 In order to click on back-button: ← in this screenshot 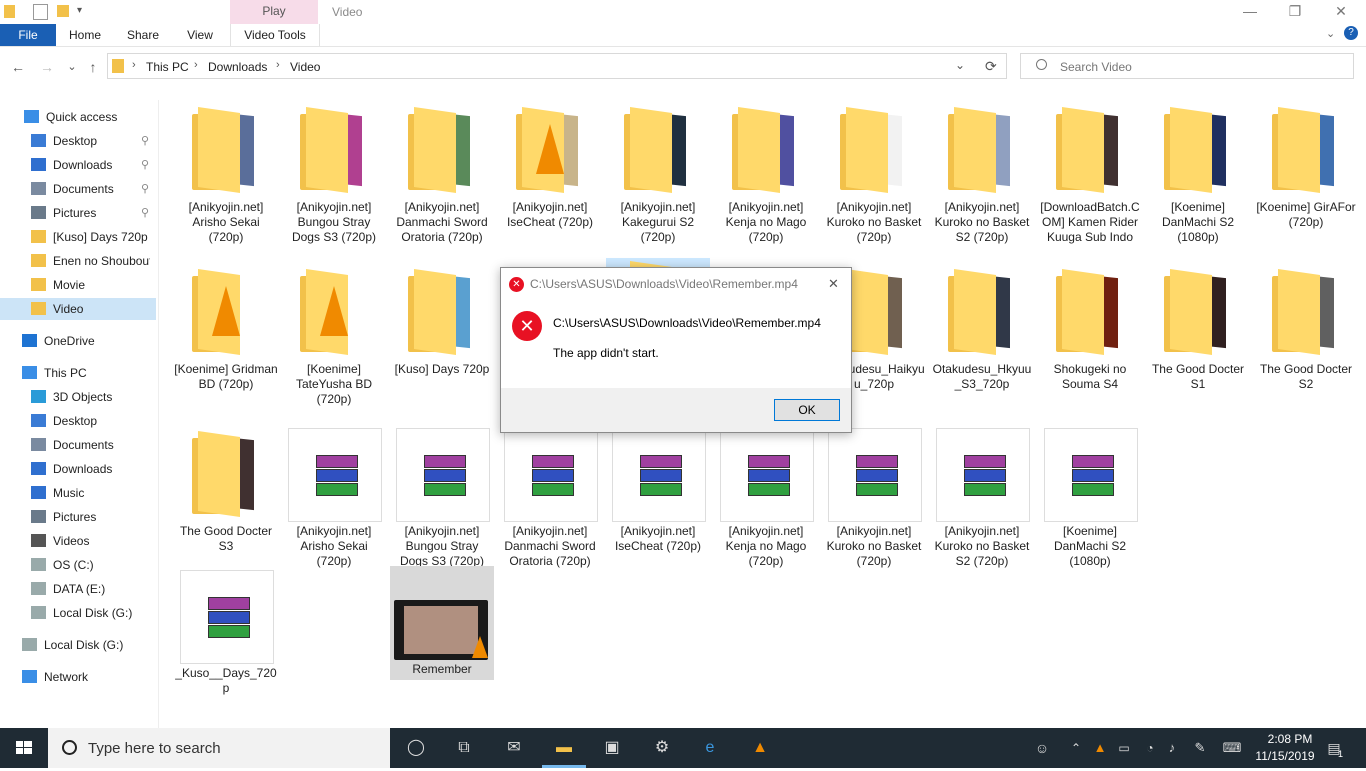, I will do `click(18, 67)`.